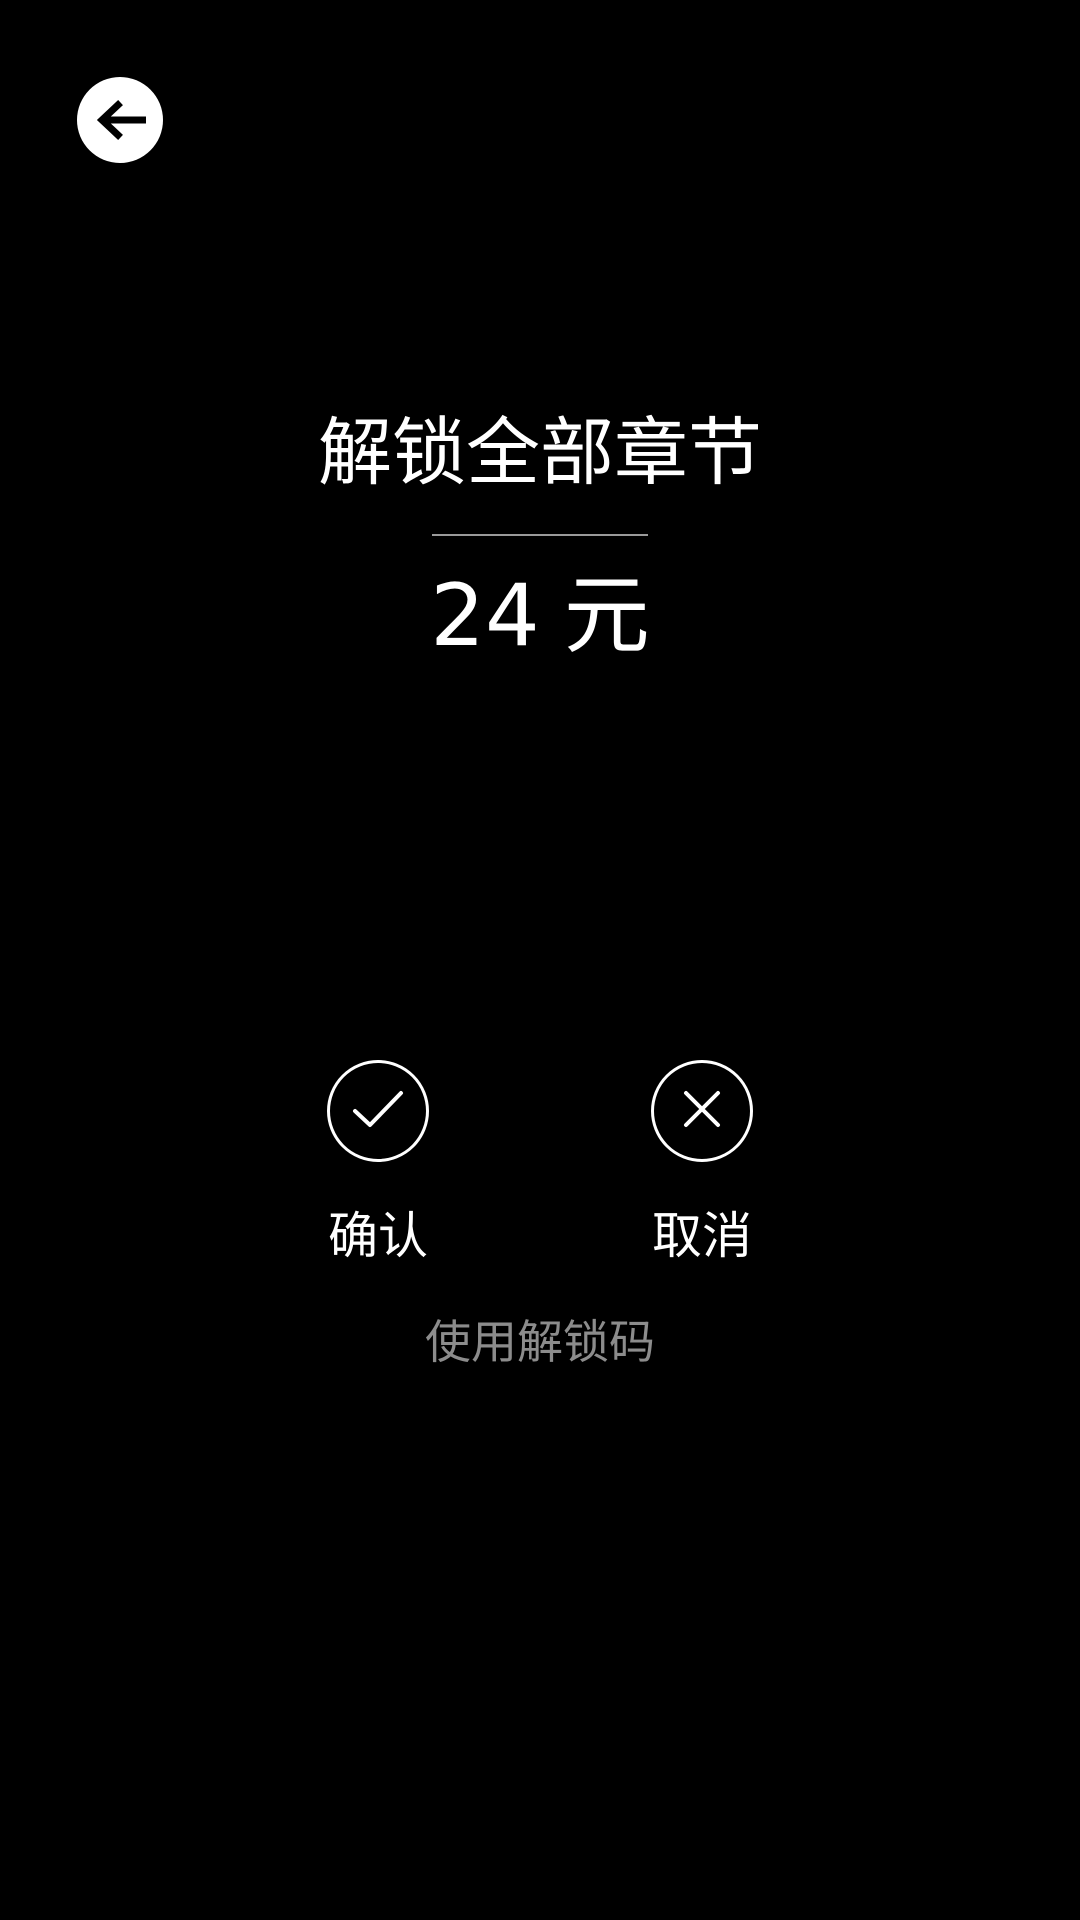  Describe the element at coordinates (540, 535) in the screenshot. I see `title-divider` at that location.